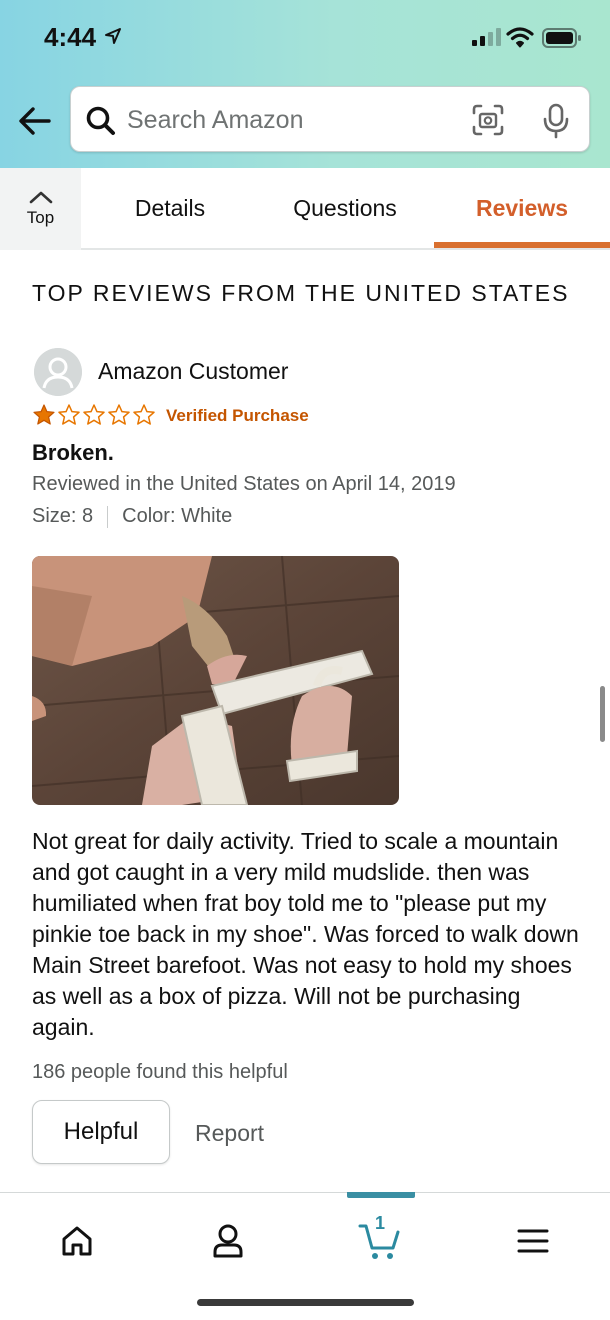 The height and width of the screenshot is (1320, 610). Describe the element at coordinates (237, 415) in the screenshot. I see `verified-purchase-badge: Verified Purchase` at that location.